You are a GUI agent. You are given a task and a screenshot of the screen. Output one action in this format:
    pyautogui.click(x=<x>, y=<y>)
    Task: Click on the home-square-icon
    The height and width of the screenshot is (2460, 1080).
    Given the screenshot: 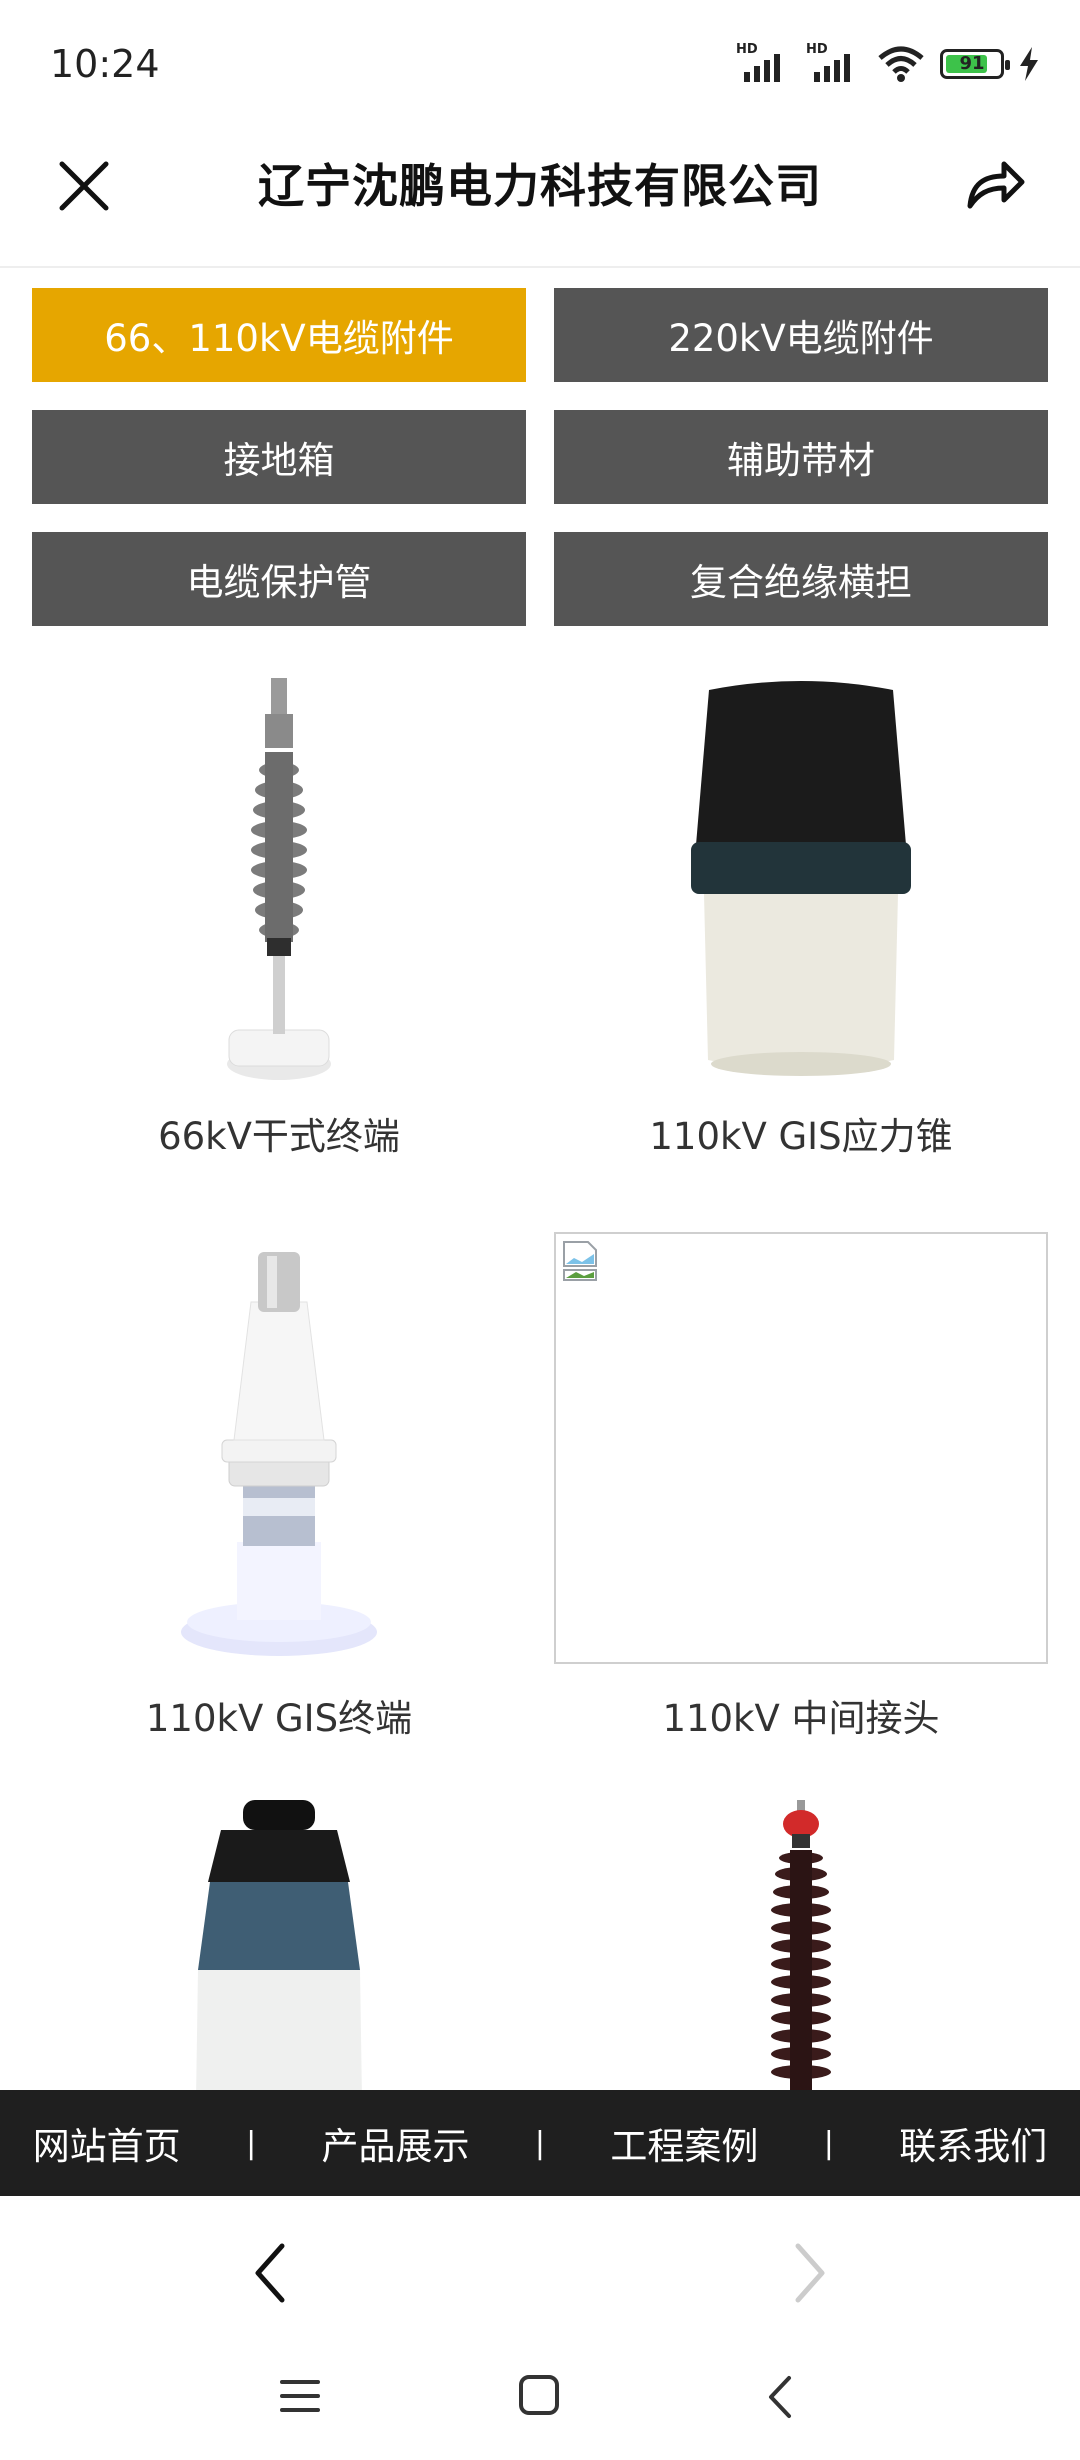 What is the action you would take?
    pyautogui.click(x=539, y=2395)
    